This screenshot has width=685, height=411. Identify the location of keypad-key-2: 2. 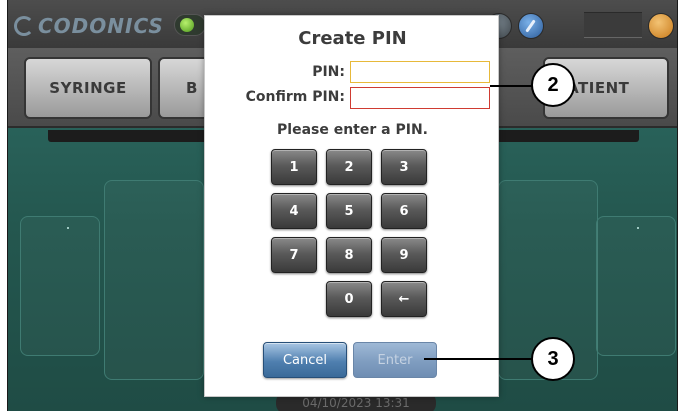
(349, 167).